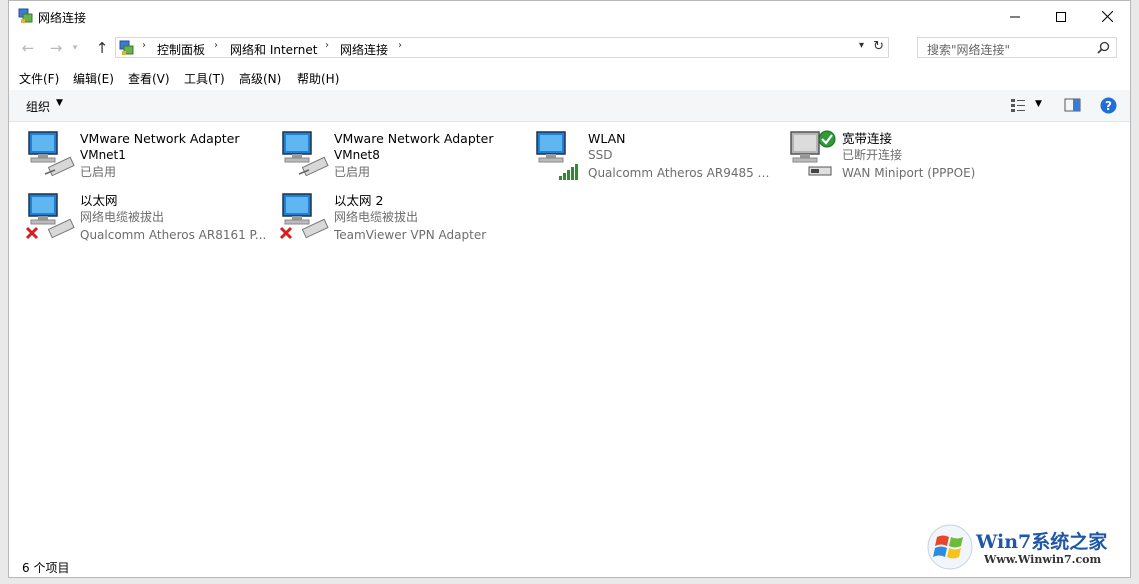  I want to click on close-button, so click(1107, 16).